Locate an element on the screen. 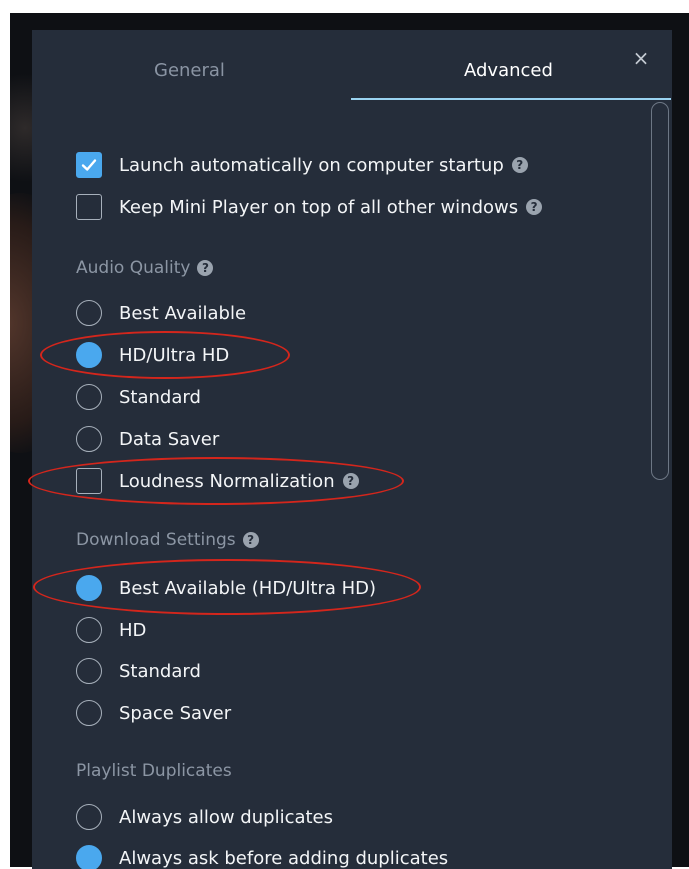 This screenshot has width=689, height=869. launch-on-startup-checkbox is located at coordinates (89, 165).